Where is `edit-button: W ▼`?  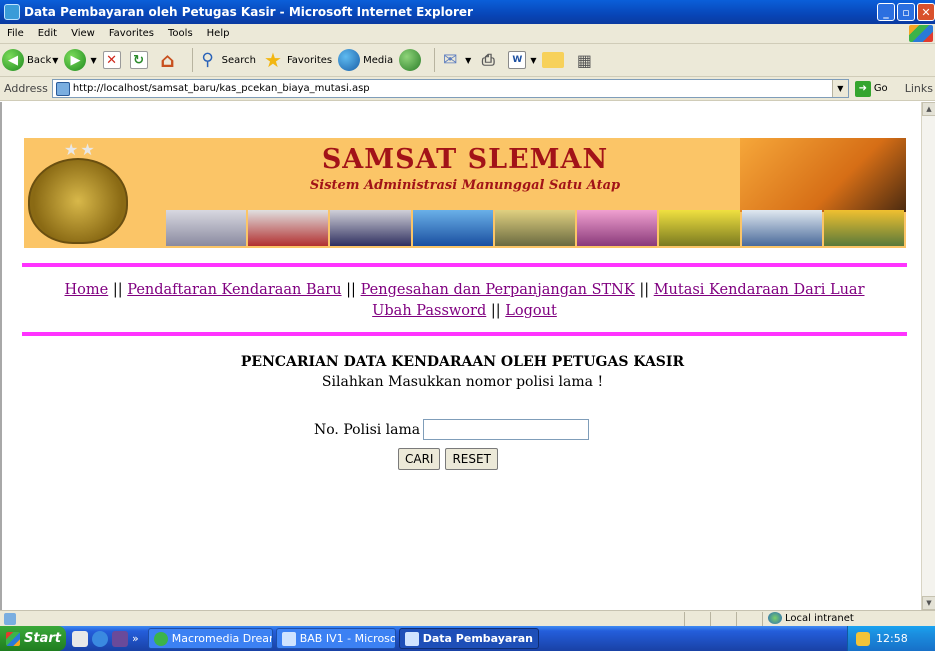 edit-button: W ▼ is located at coordinates (522, 60).